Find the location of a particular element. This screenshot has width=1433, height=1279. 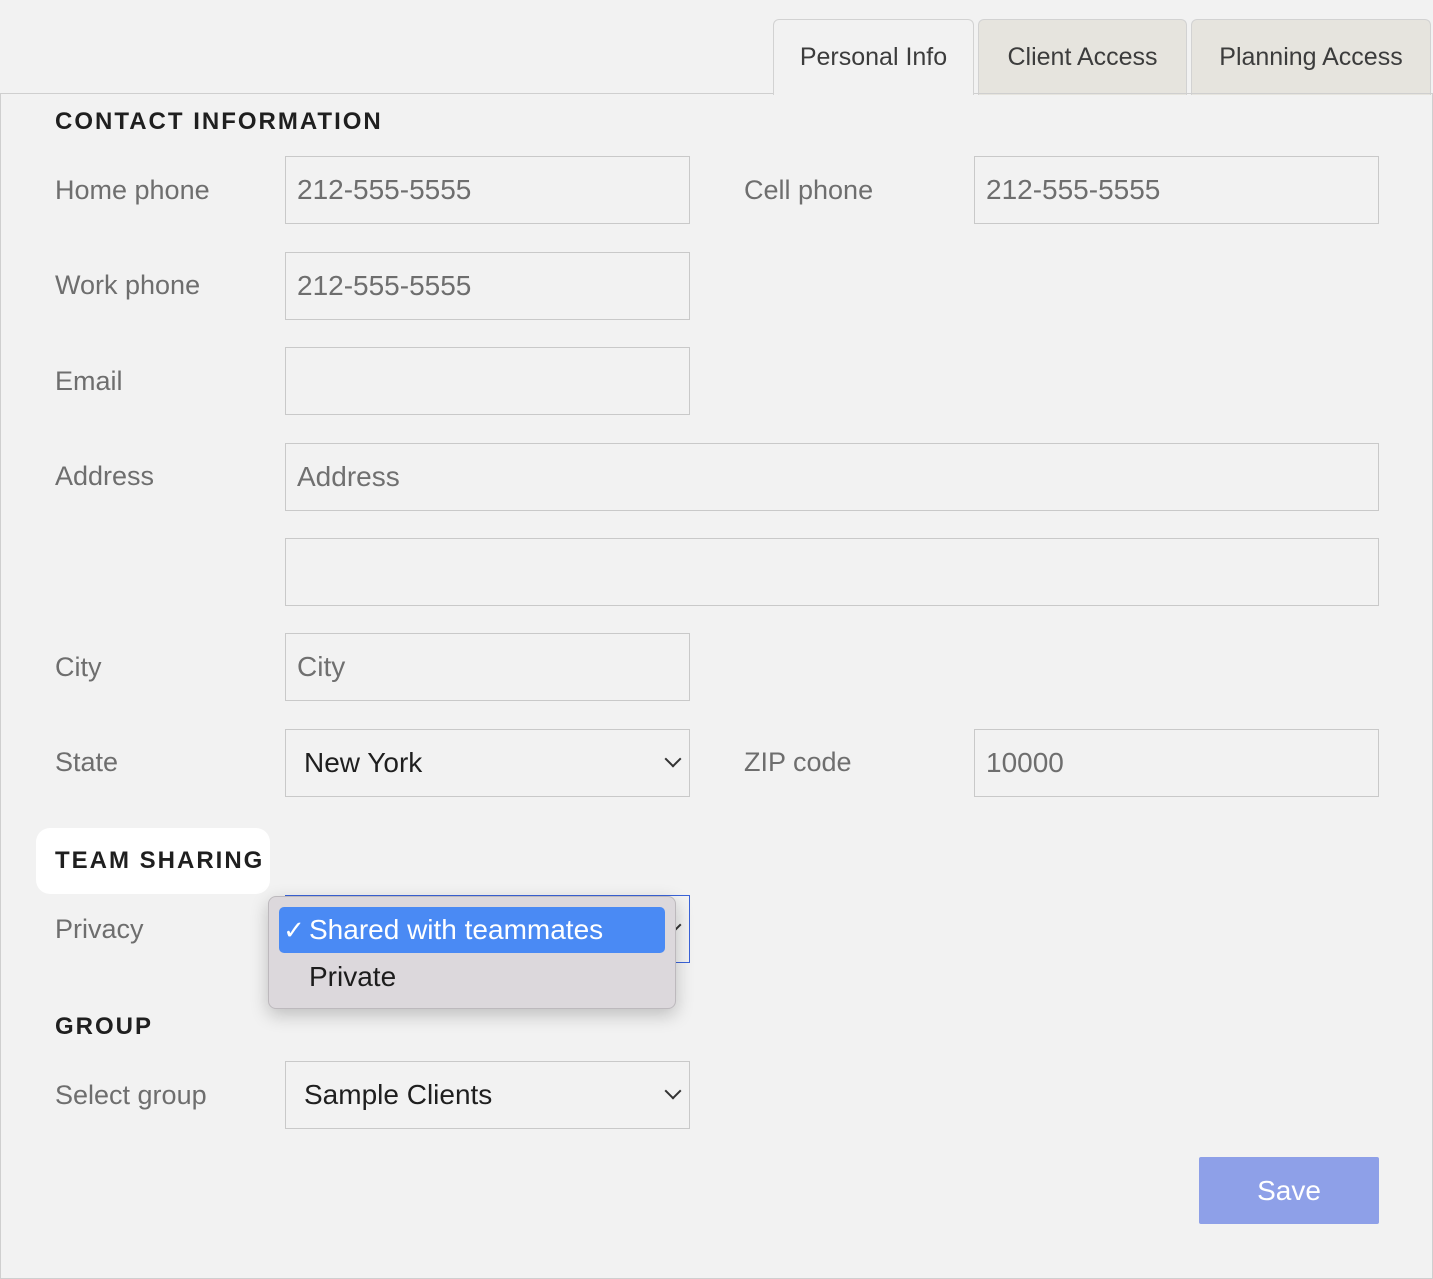

state-label: State is located at coordinates (87, 762).